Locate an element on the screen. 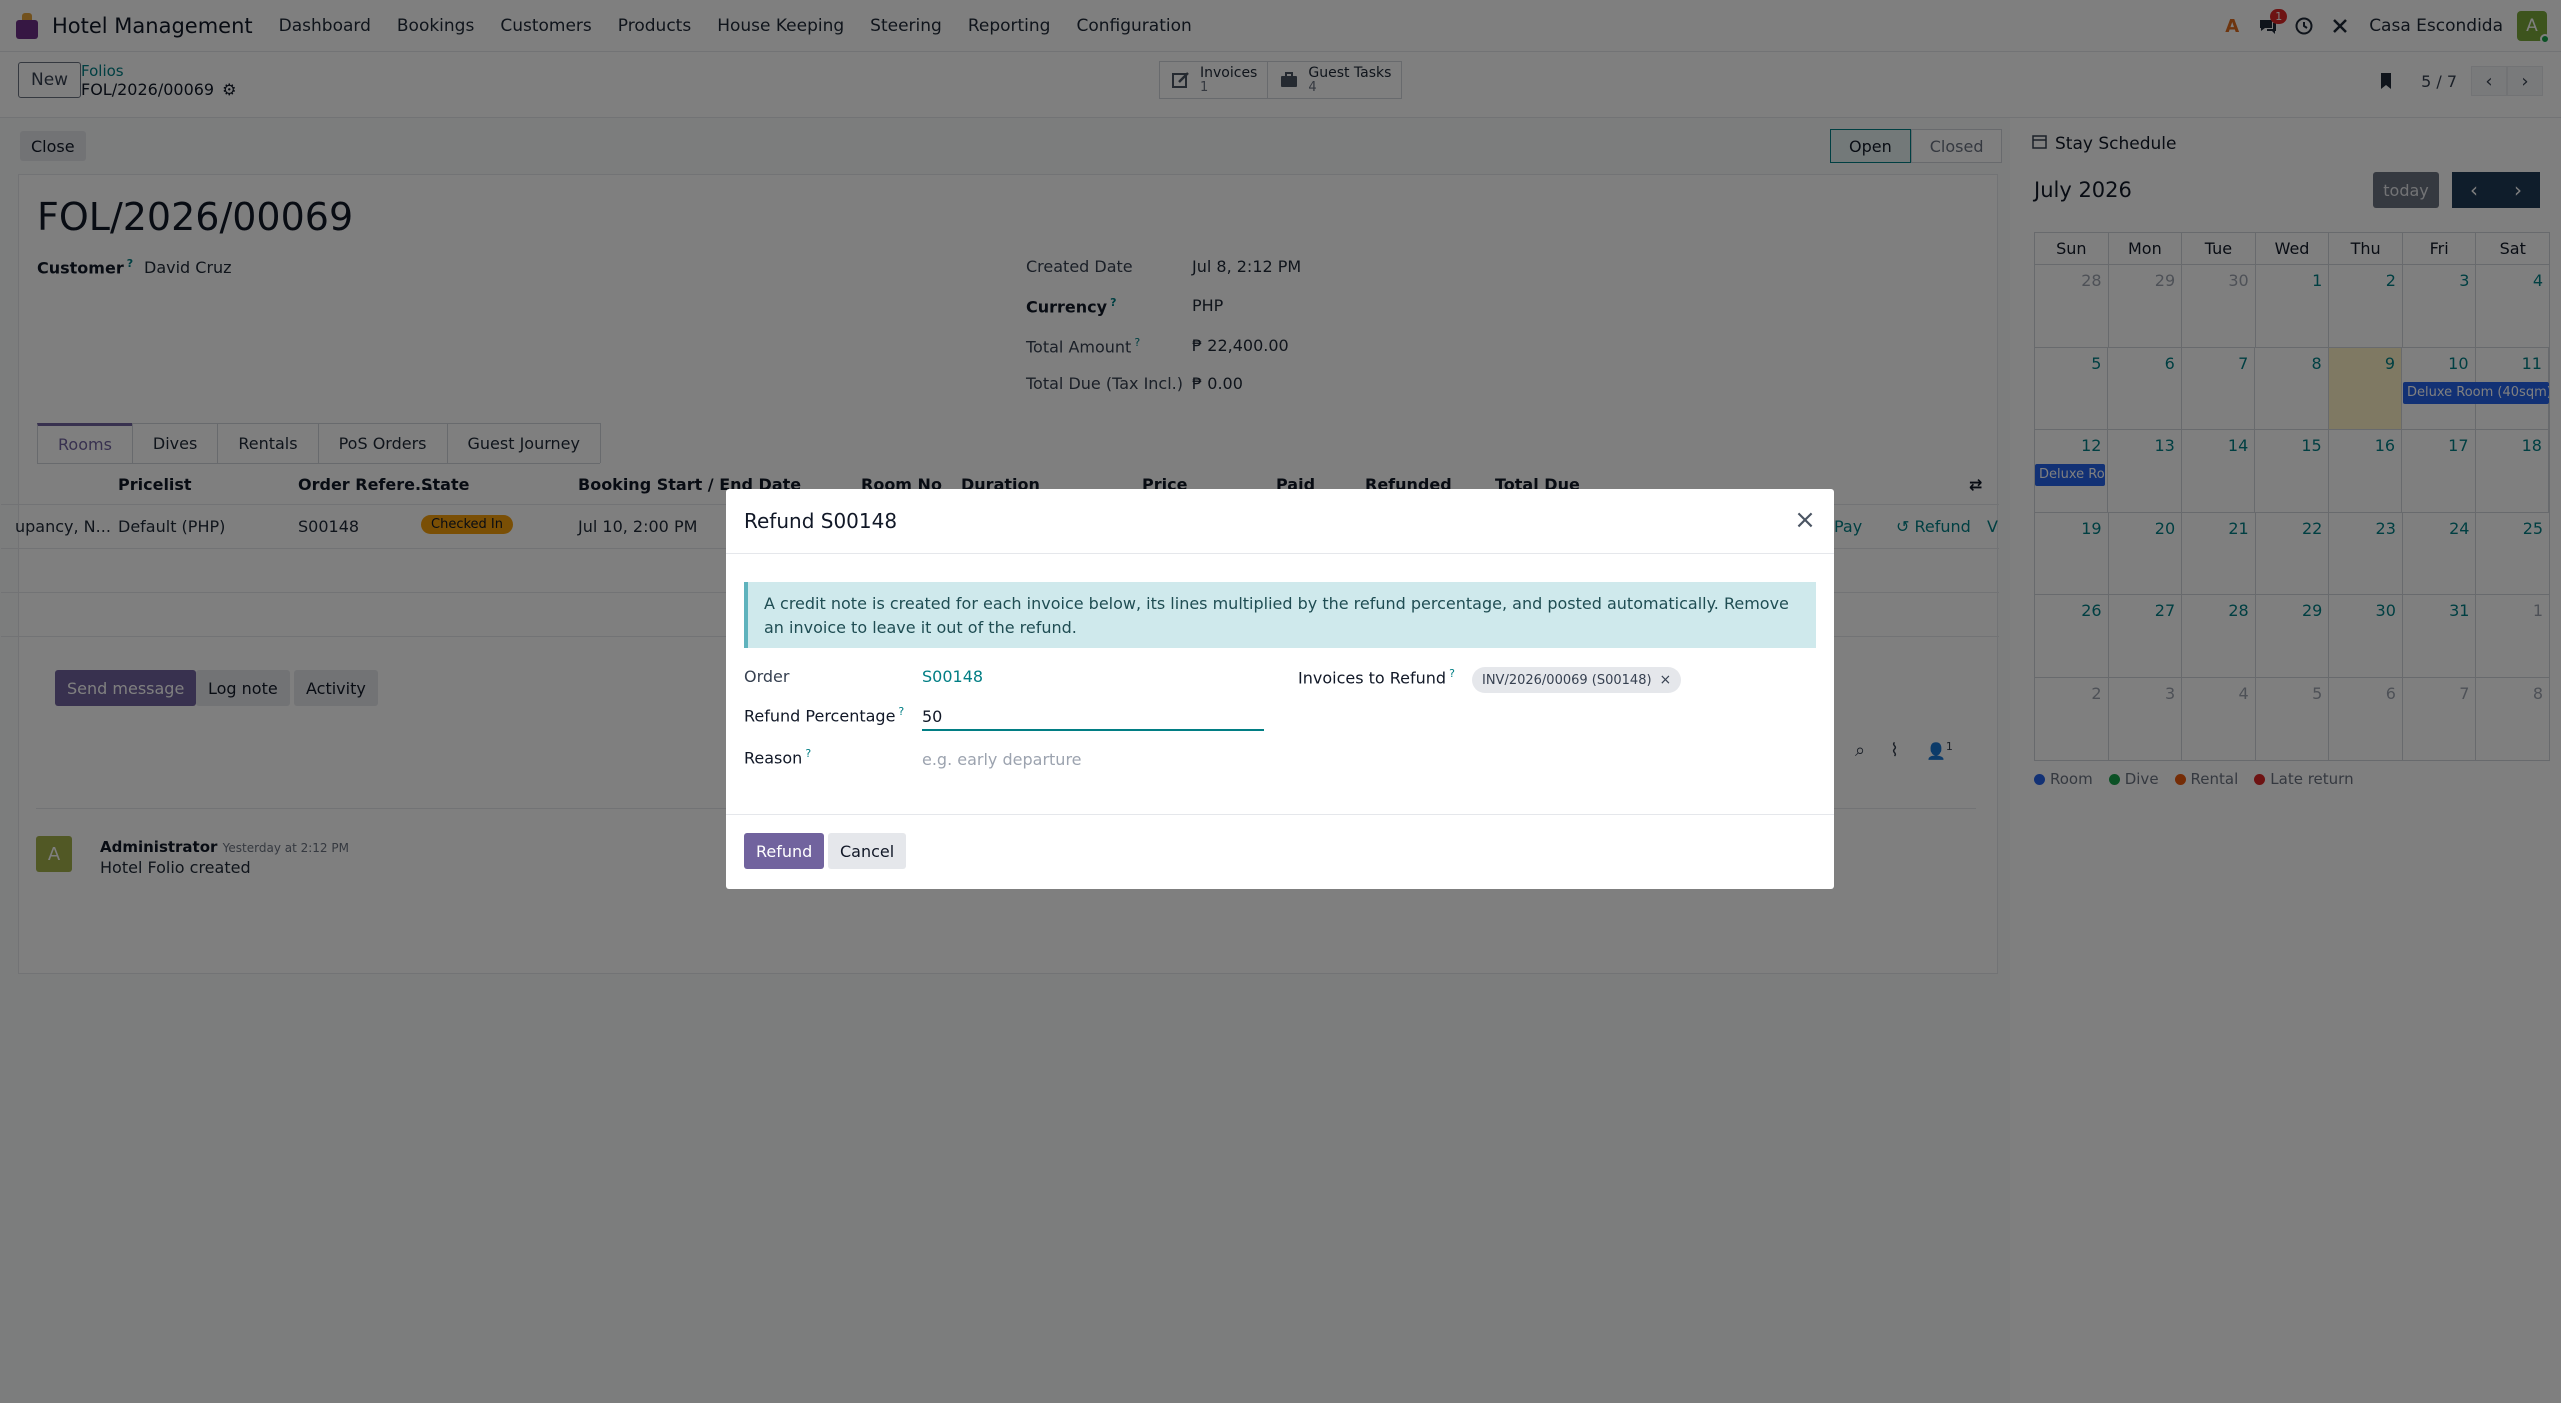 The height and width of the screenshot is (1403, 2561). modal-header: Refund S00148 × is located at coordinates (1280, 521).